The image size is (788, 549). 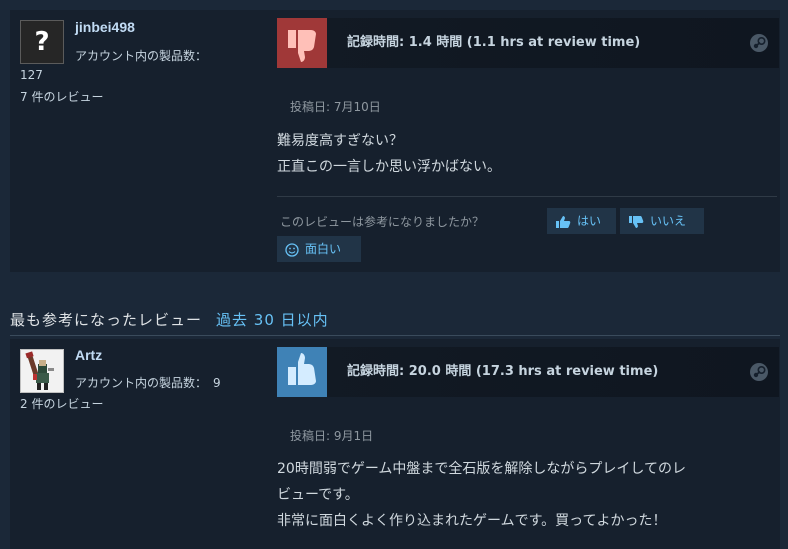 What do you see at coordinates (61, 96) in the screenshot?
I see `review-count: 7 件のレビュー` at bounding box center [61, 96].